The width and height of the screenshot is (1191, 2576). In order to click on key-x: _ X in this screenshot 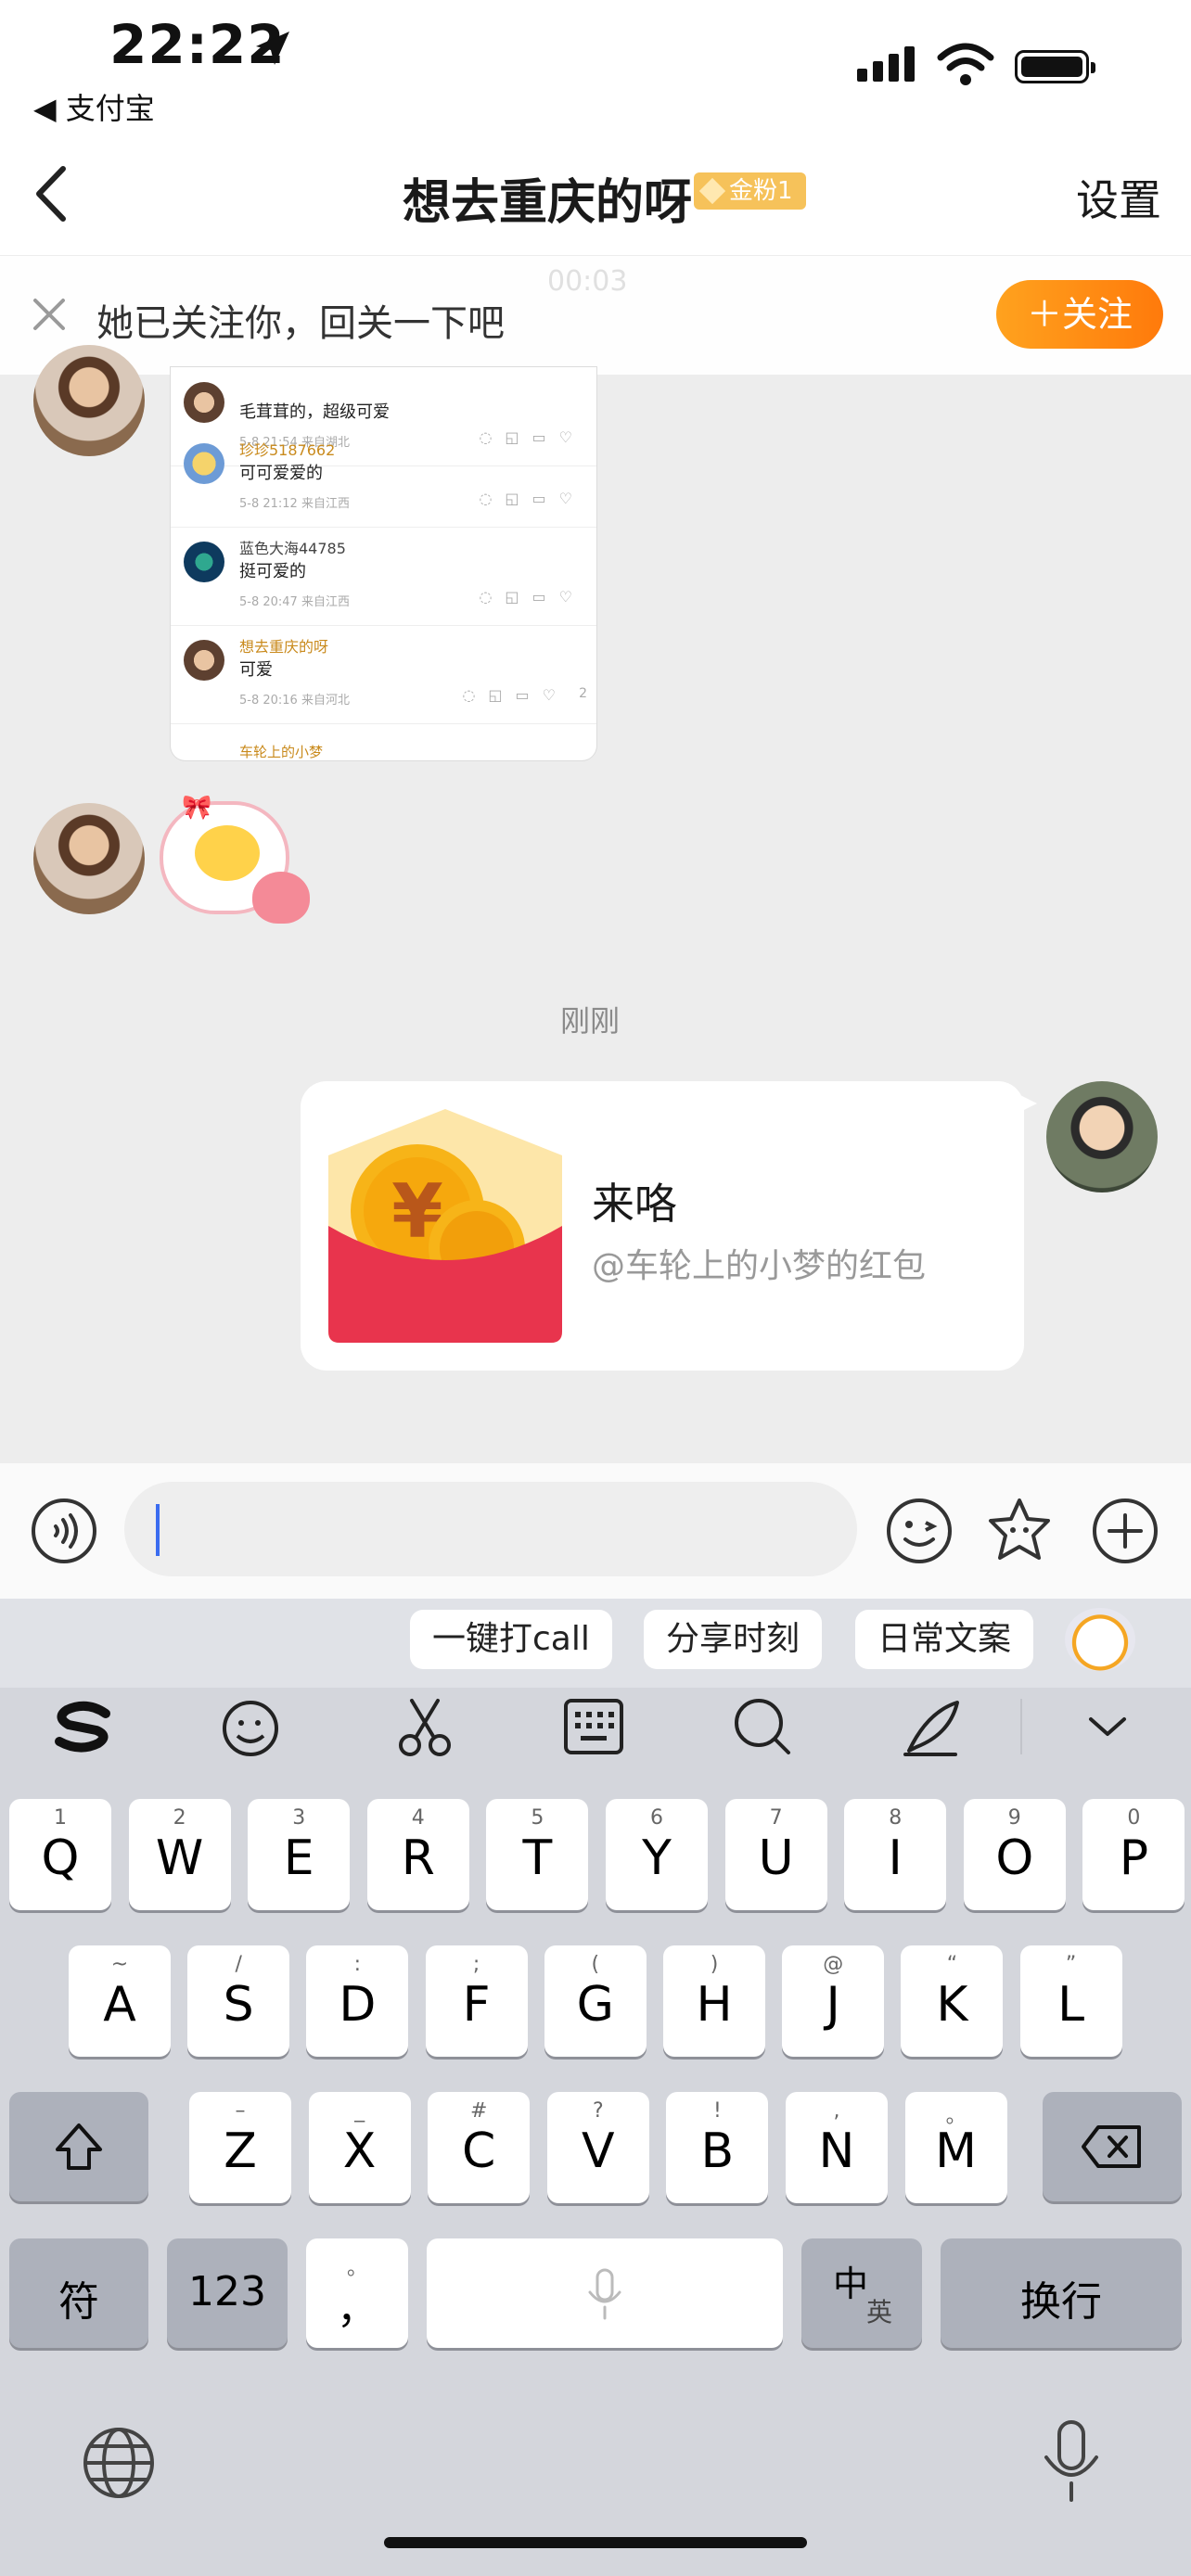, I will do `click(360, 2147)`.